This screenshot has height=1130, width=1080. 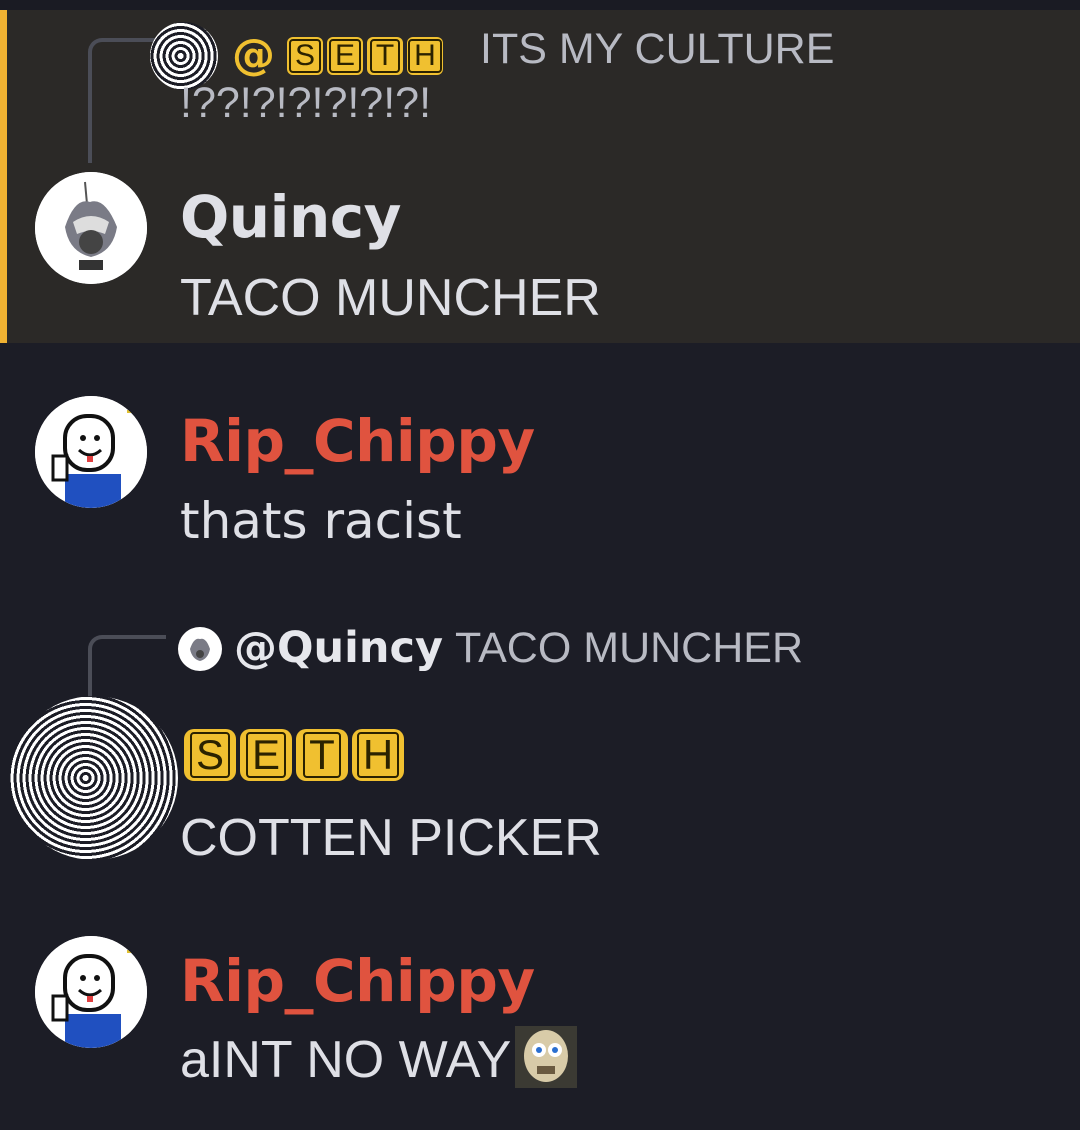 What do you see at coordinates (346, 1060) in the screenshot?
I see `message-text: aINT NO WAY` at bounding box center [346, 1060].